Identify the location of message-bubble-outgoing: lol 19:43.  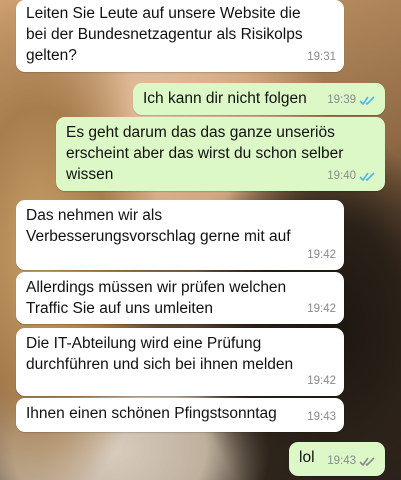
(337, 459).